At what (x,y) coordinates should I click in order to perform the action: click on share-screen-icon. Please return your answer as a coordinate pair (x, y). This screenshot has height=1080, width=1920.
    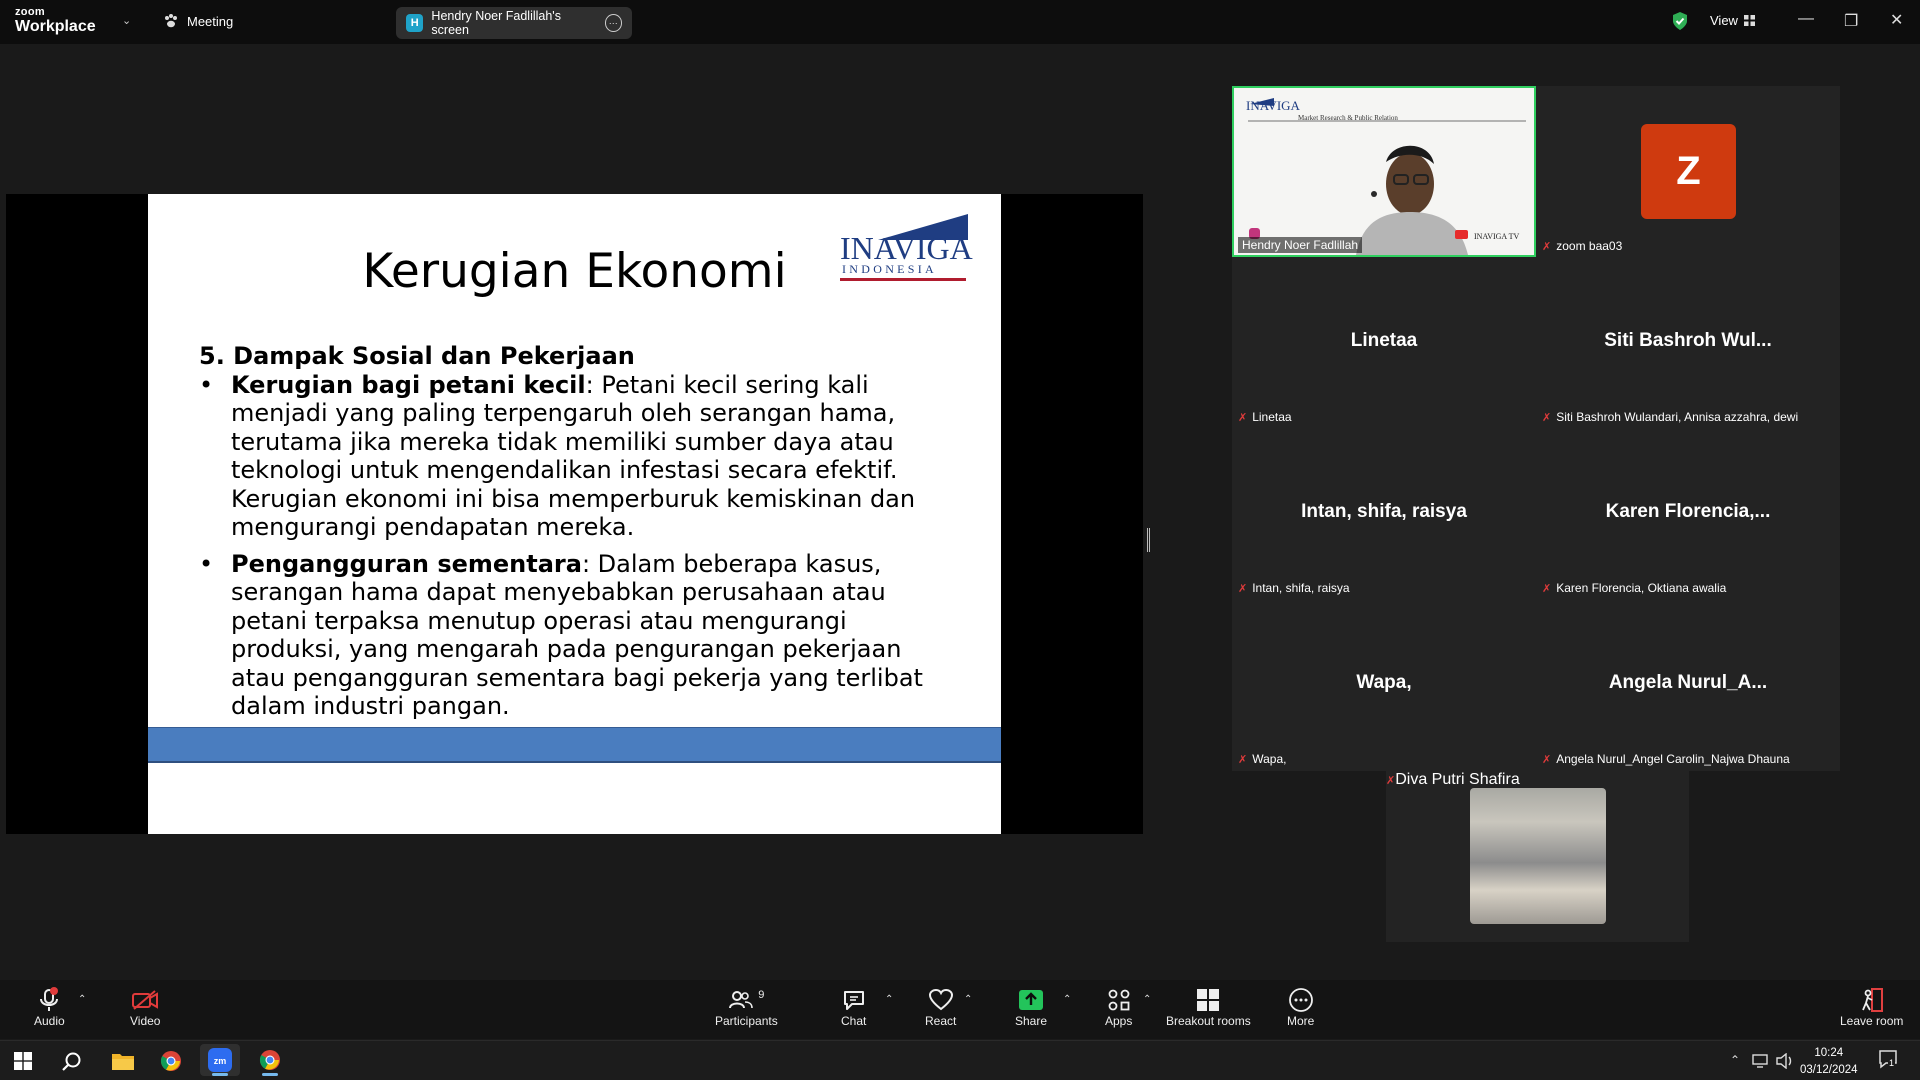
    Looking at the image, I should click on (1031, 1000).